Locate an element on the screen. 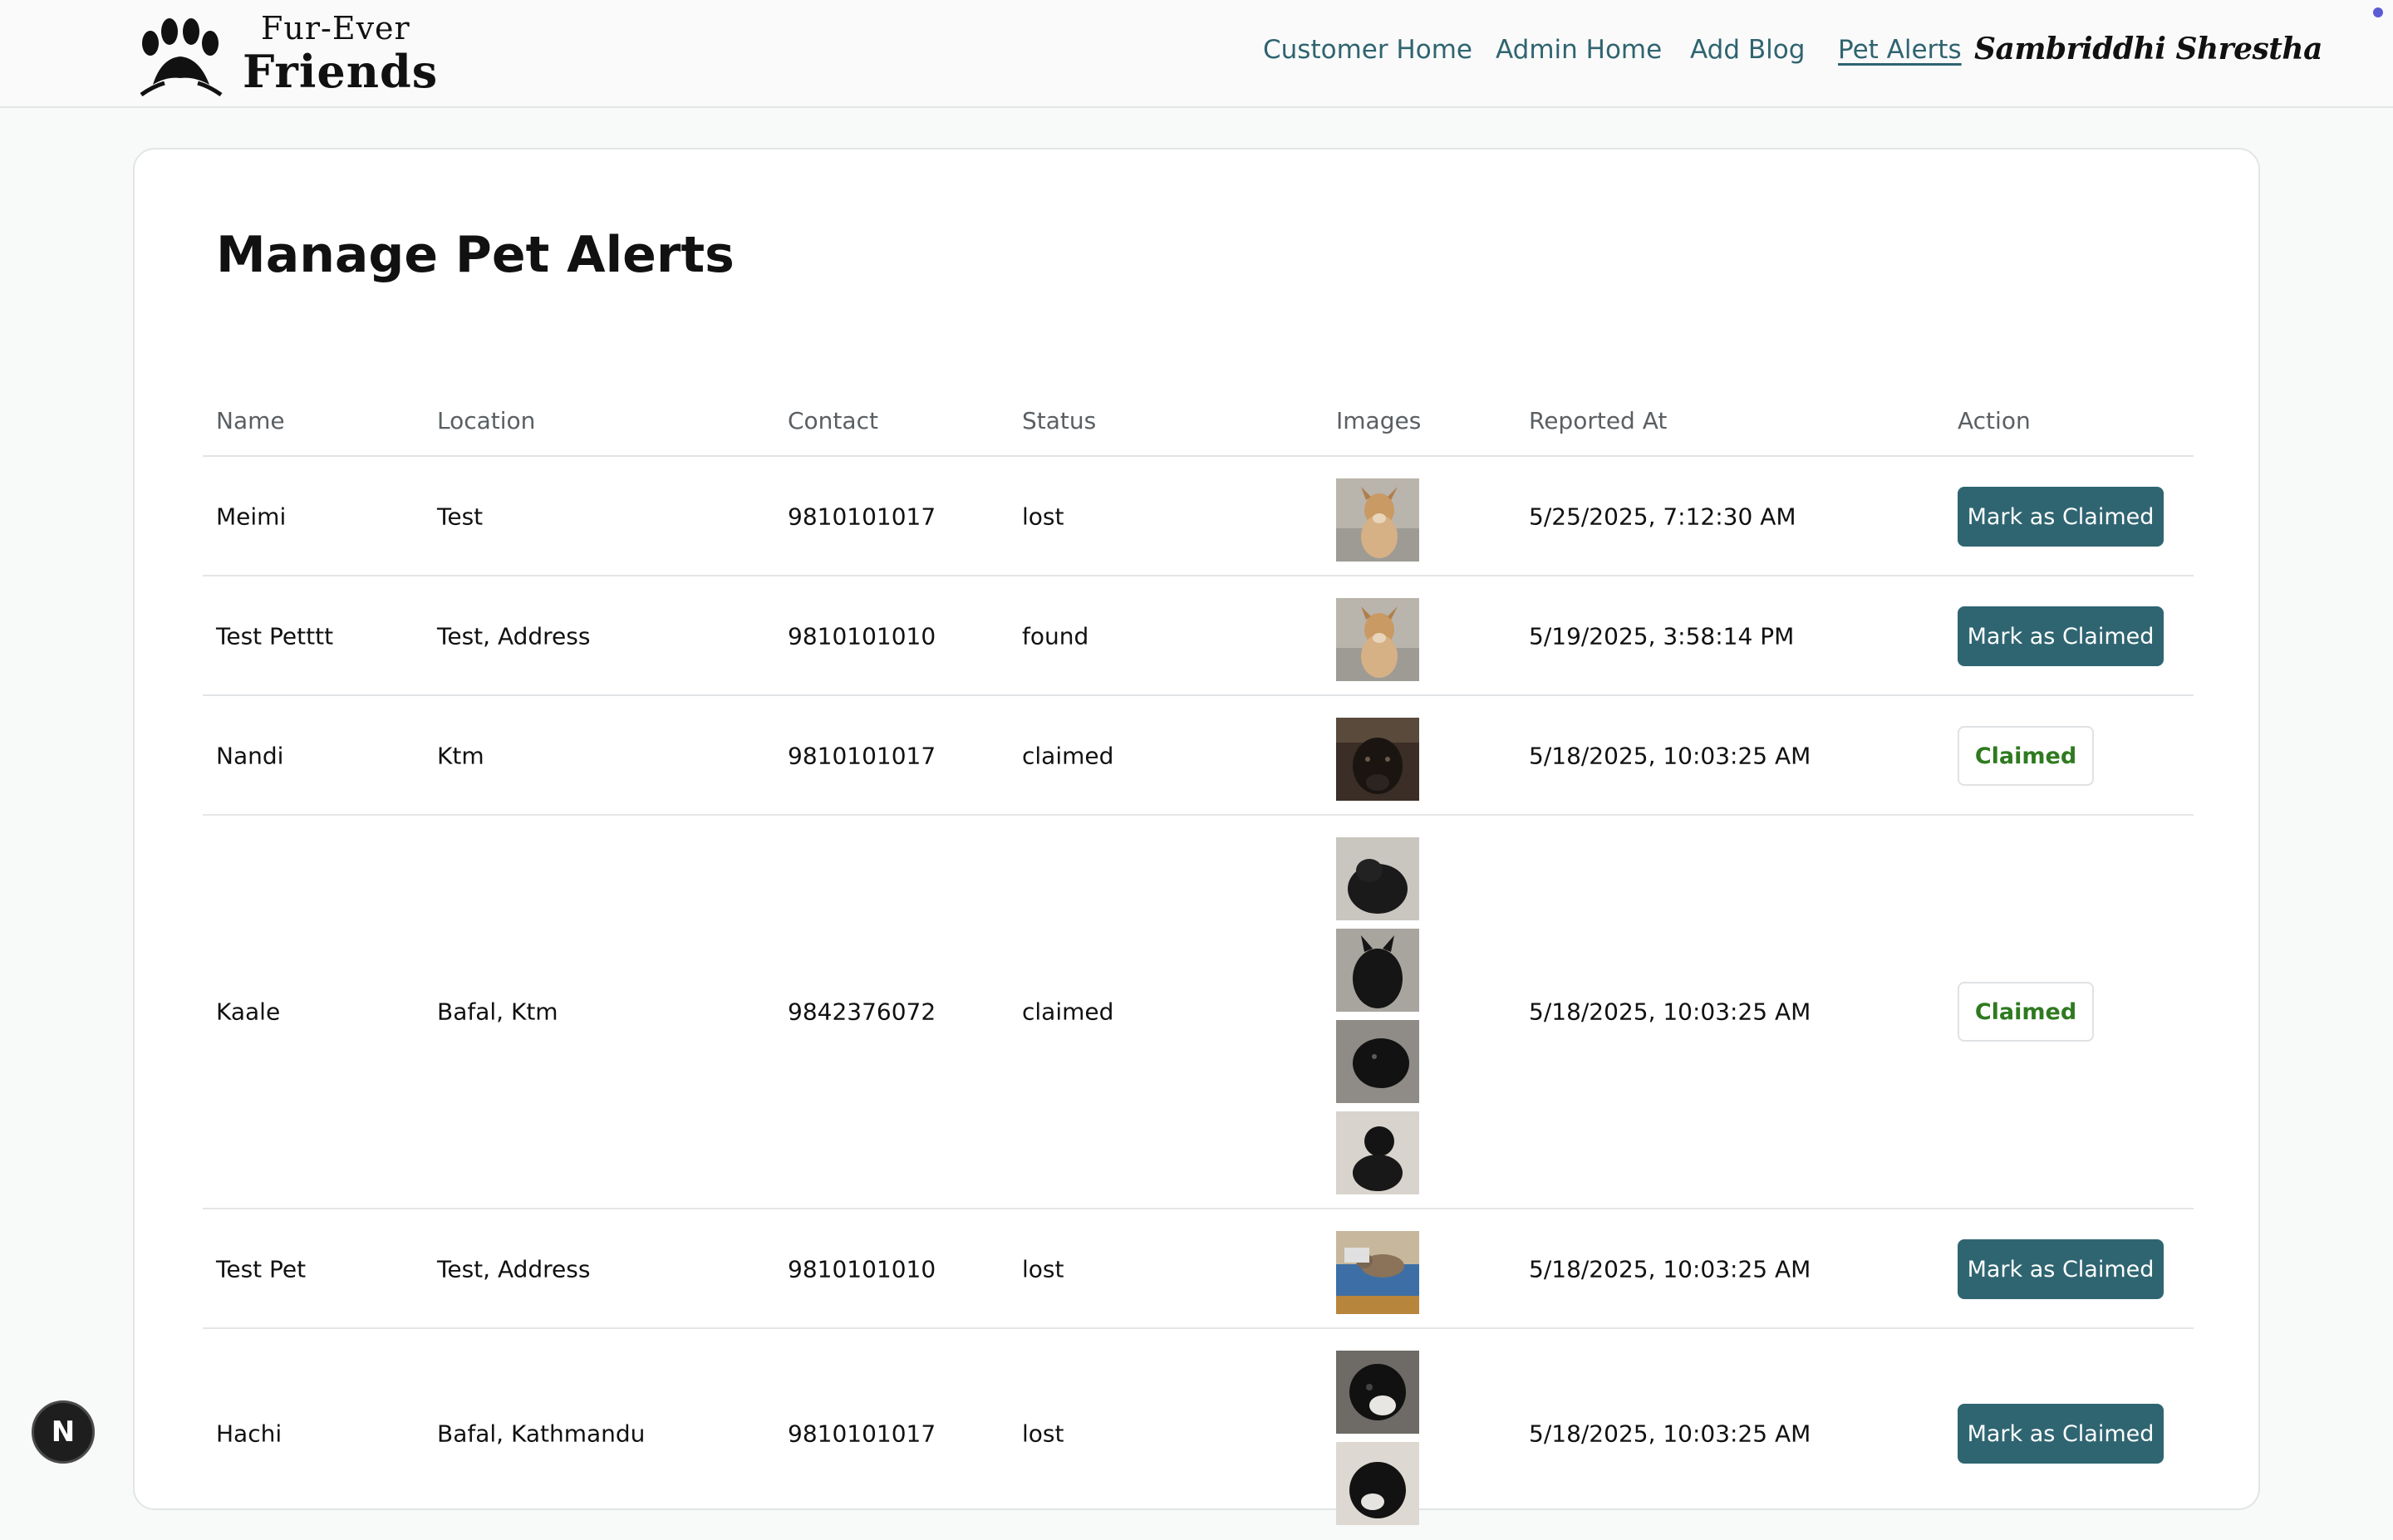 Image resolution: width=2393 pixels, height=1540 pixels. pet-photo-dark-calf is located at coordinates (1377, 759).